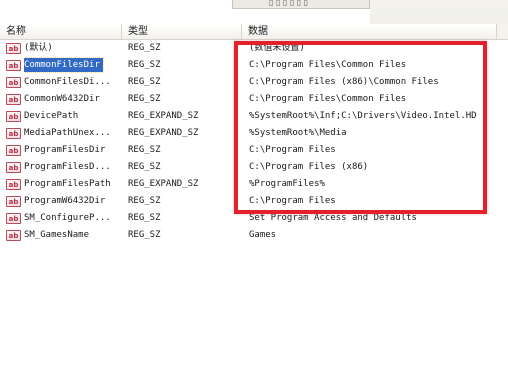 The height and width of the screenshot is (379, 508). I want to click on registry-value-row: ab (默认) REG_SZ (数值未设置), so click(254, 48).